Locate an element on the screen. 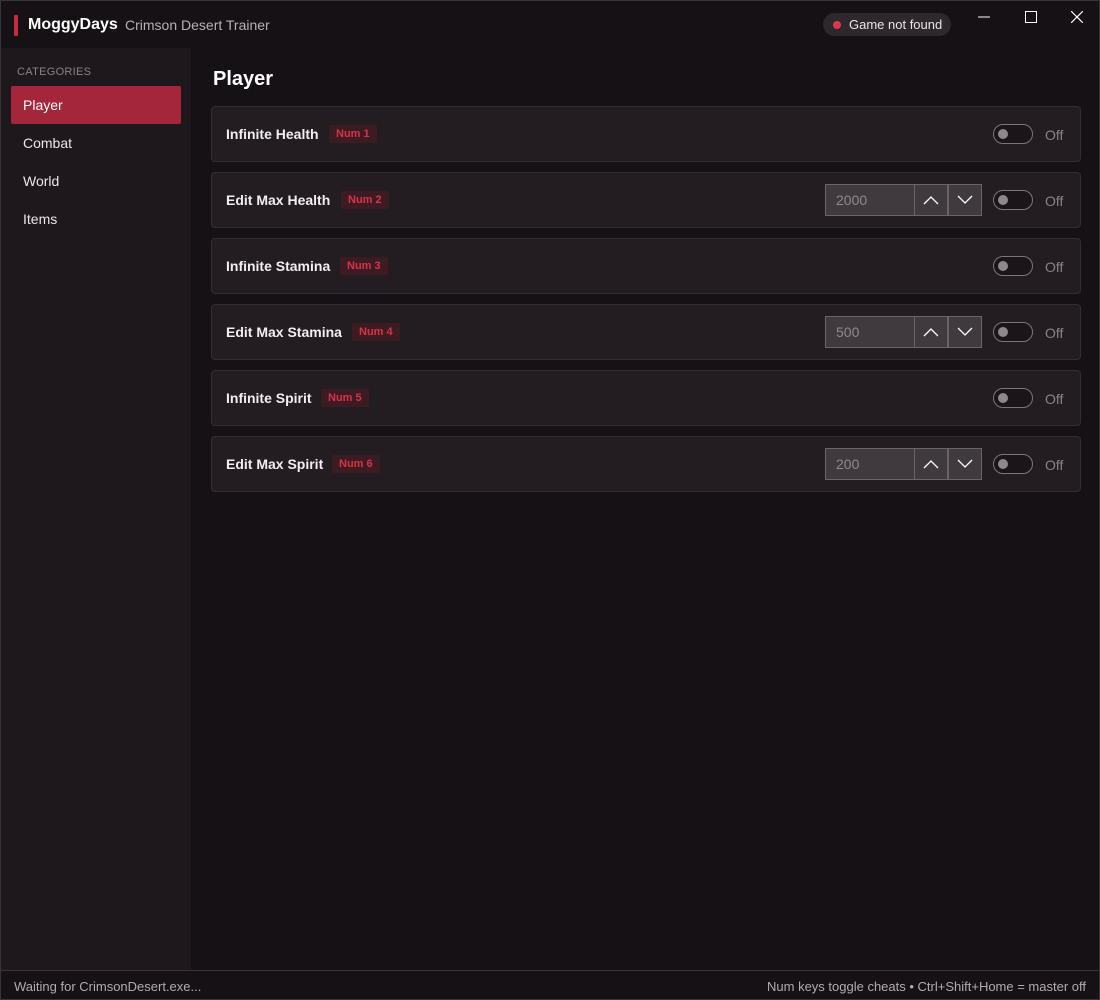 The height and width of the screenshot is (1000, 1100). close-icon is located at coordinates (1077, 17).